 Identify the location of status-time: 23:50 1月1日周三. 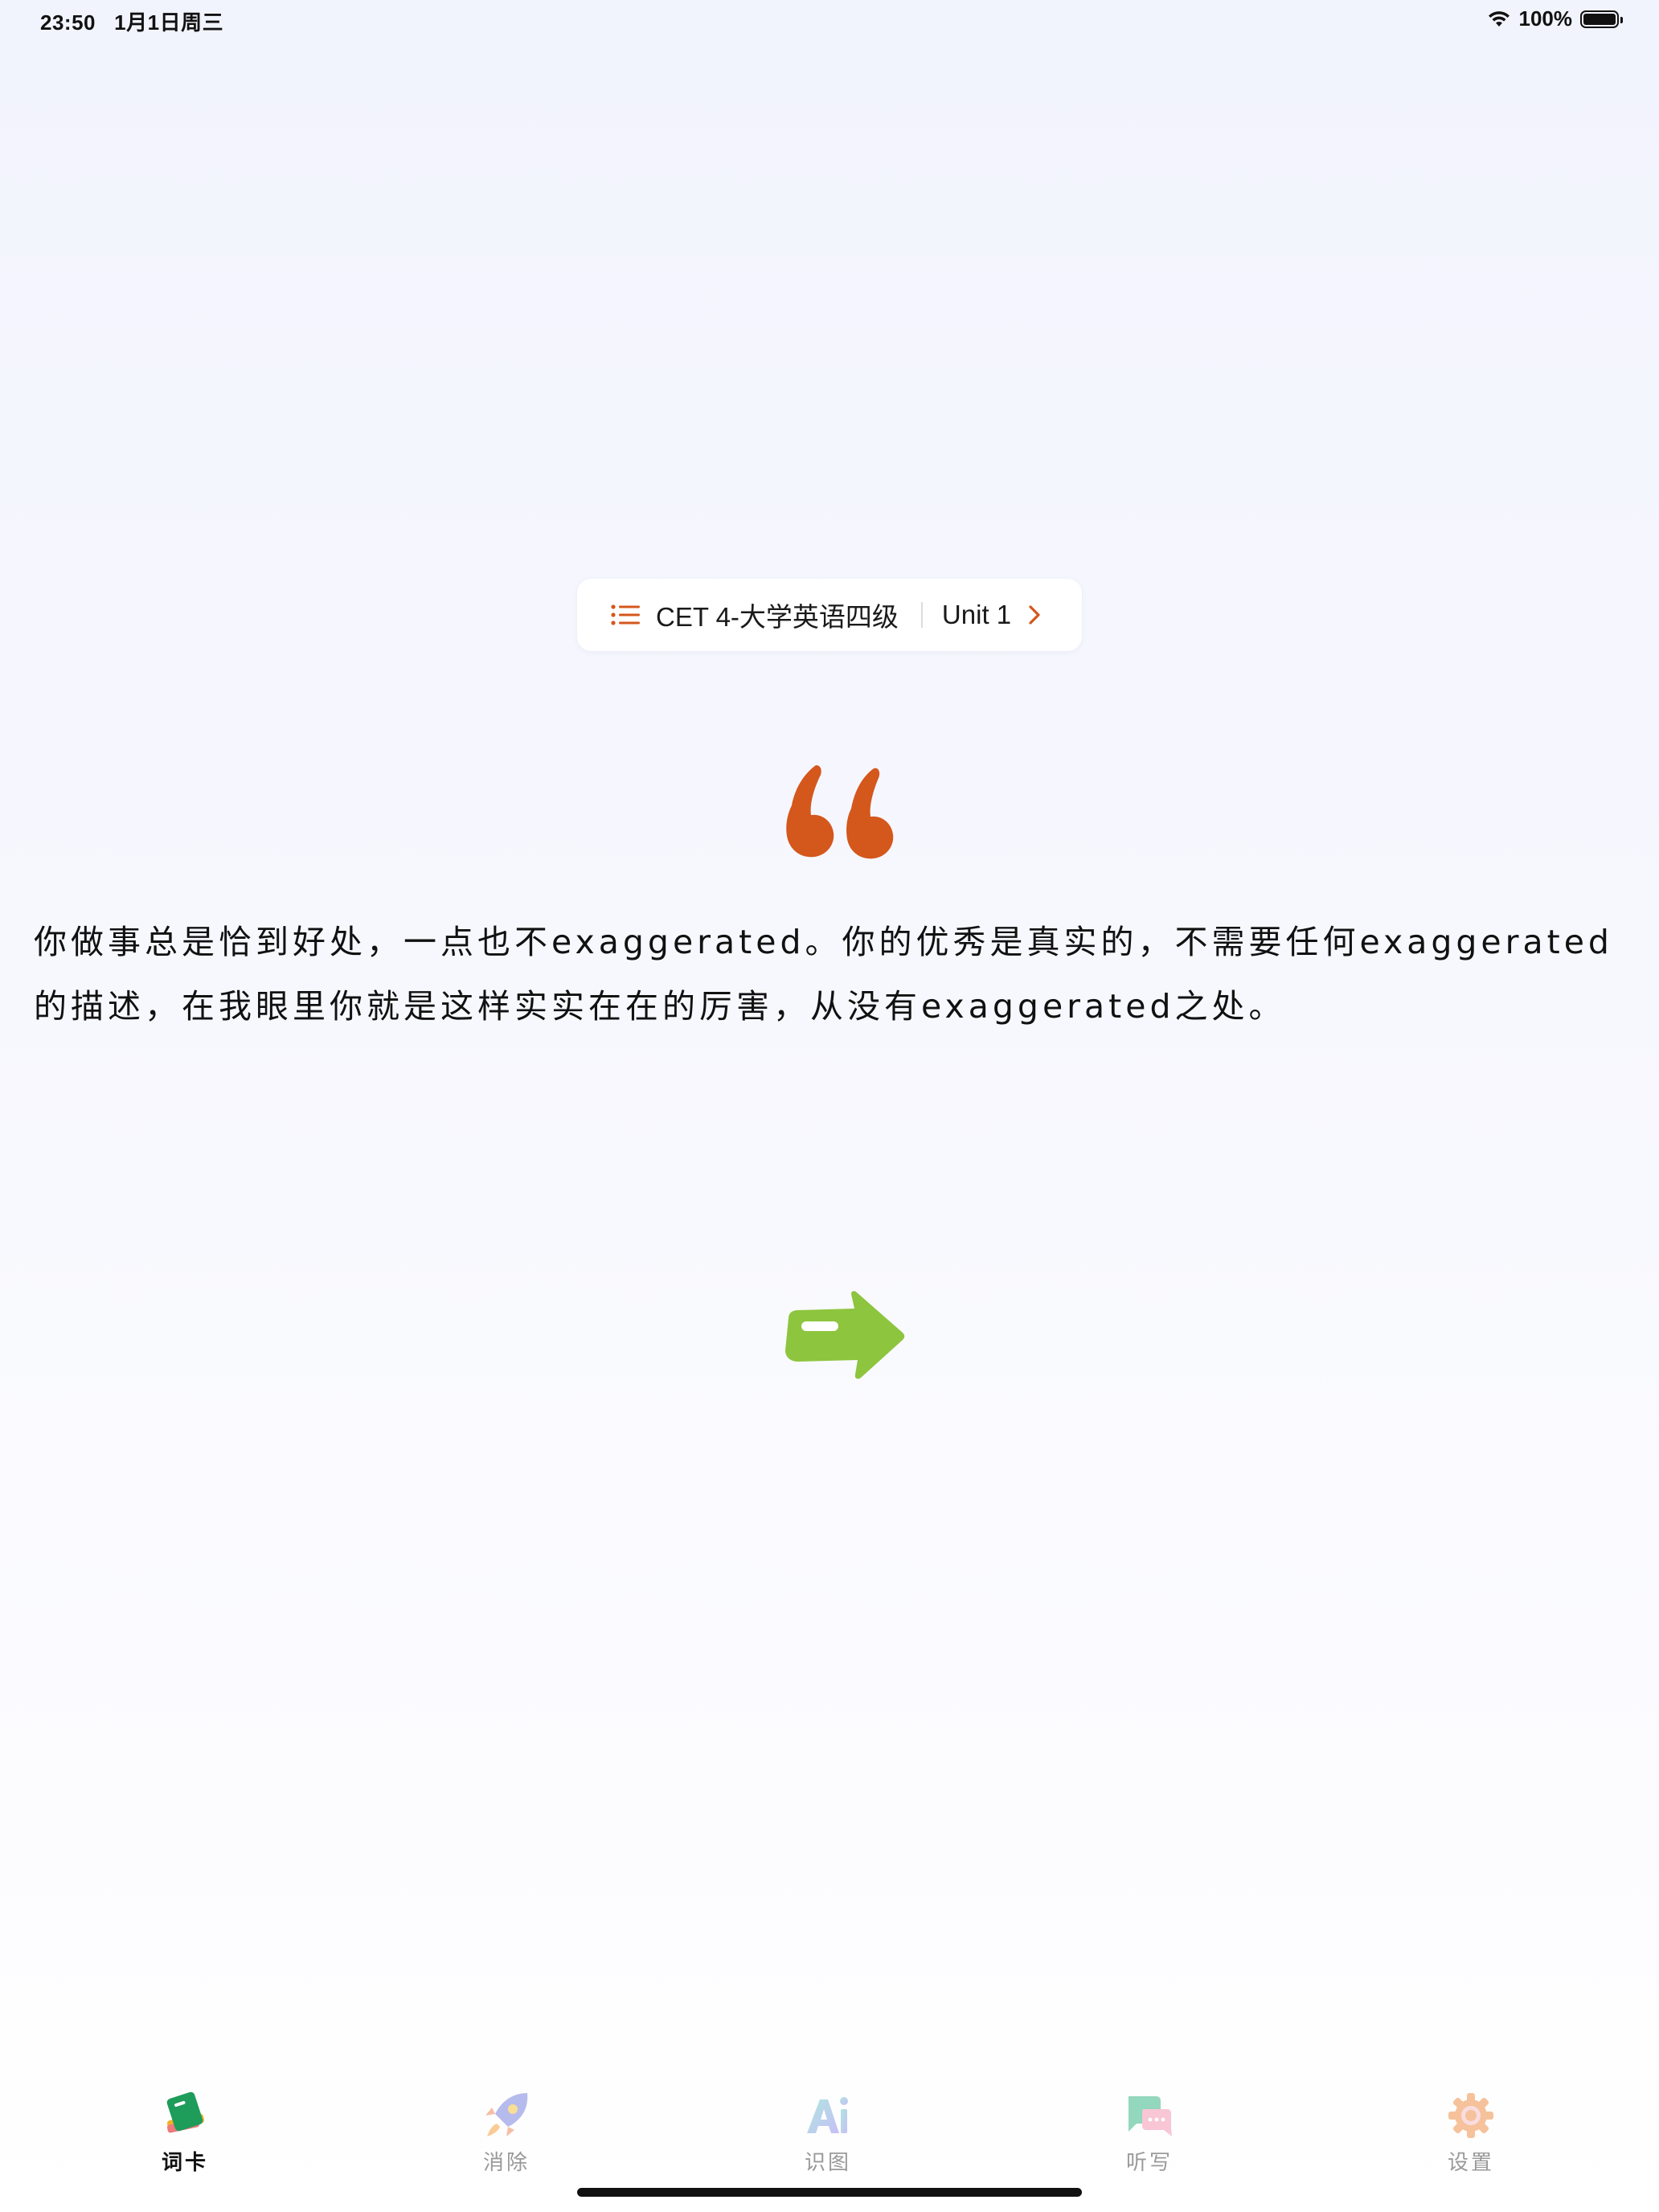
(131, 21).